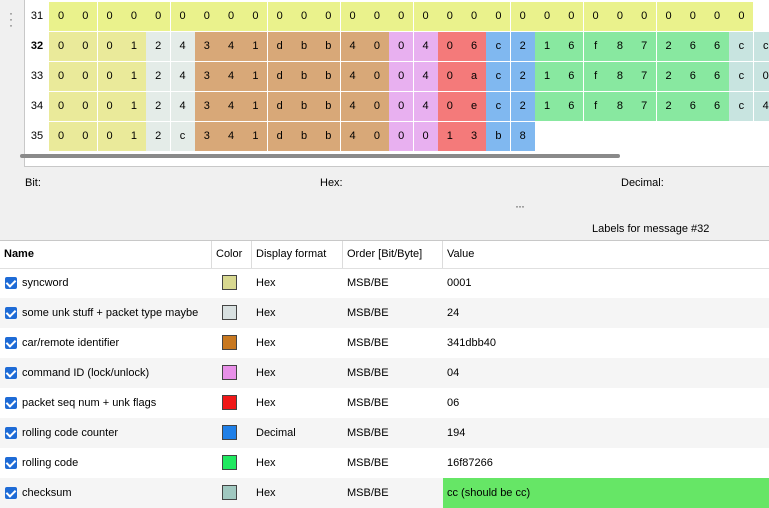  I want to click on horizontal-scrollbar, so click(320, 156).